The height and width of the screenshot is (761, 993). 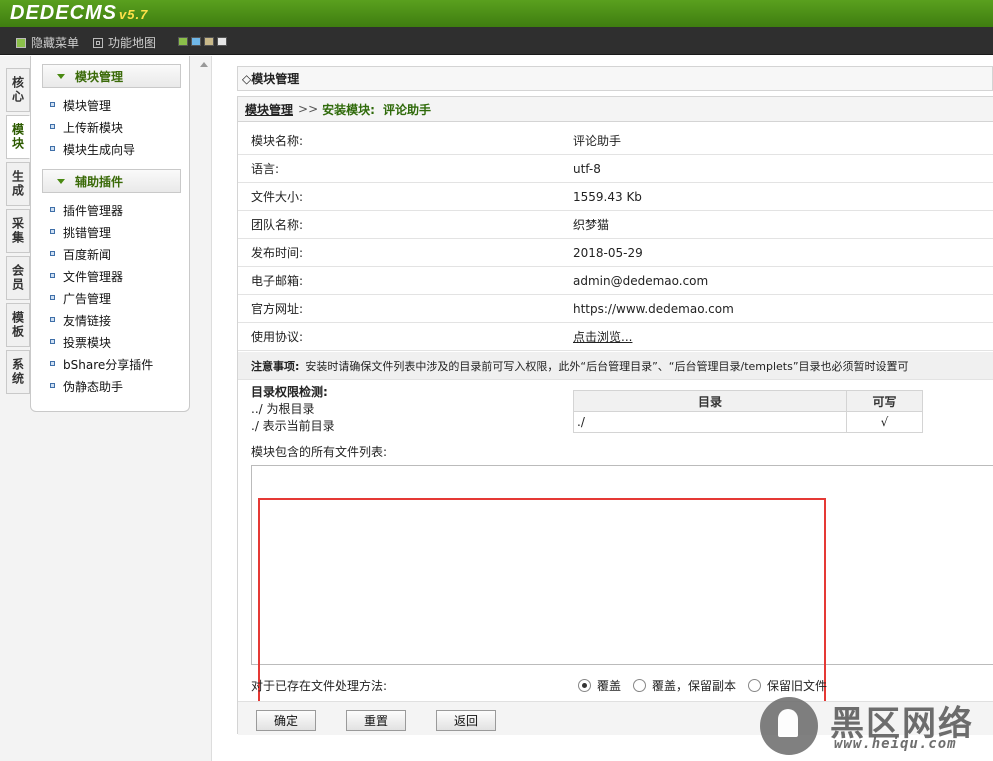 What do you see at coordinates (18, 90) in the screenshot?
I see `tab-core: 核心` at bounding box center [18, 90].